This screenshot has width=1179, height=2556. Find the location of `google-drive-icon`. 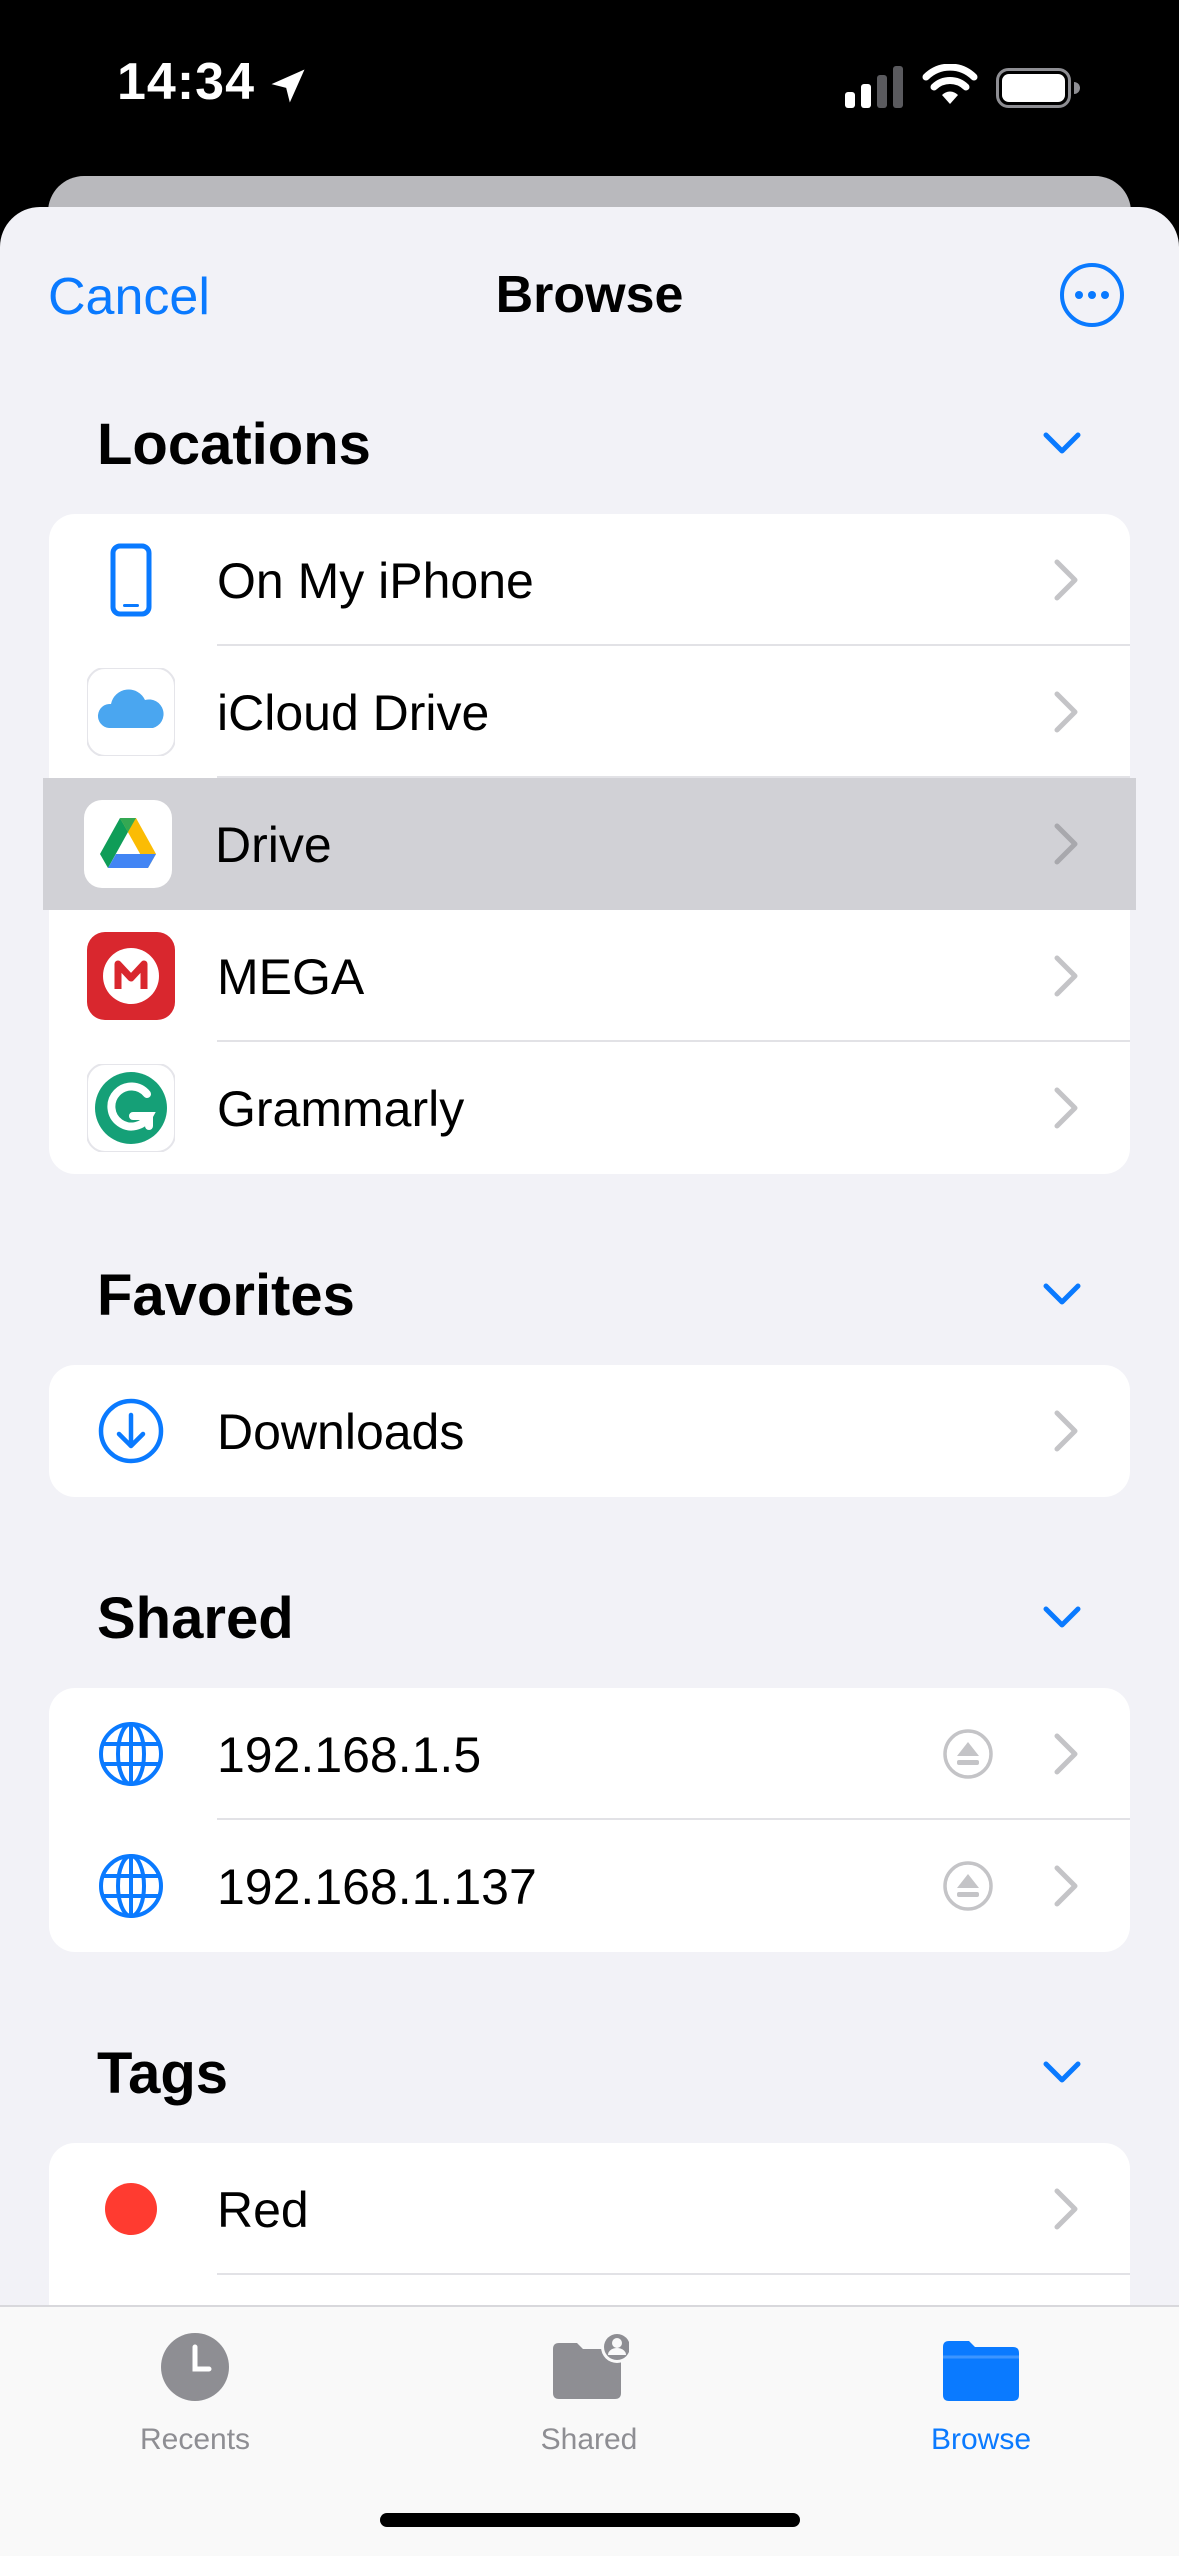

google-drive-icon is located at coordinates (128, 844).